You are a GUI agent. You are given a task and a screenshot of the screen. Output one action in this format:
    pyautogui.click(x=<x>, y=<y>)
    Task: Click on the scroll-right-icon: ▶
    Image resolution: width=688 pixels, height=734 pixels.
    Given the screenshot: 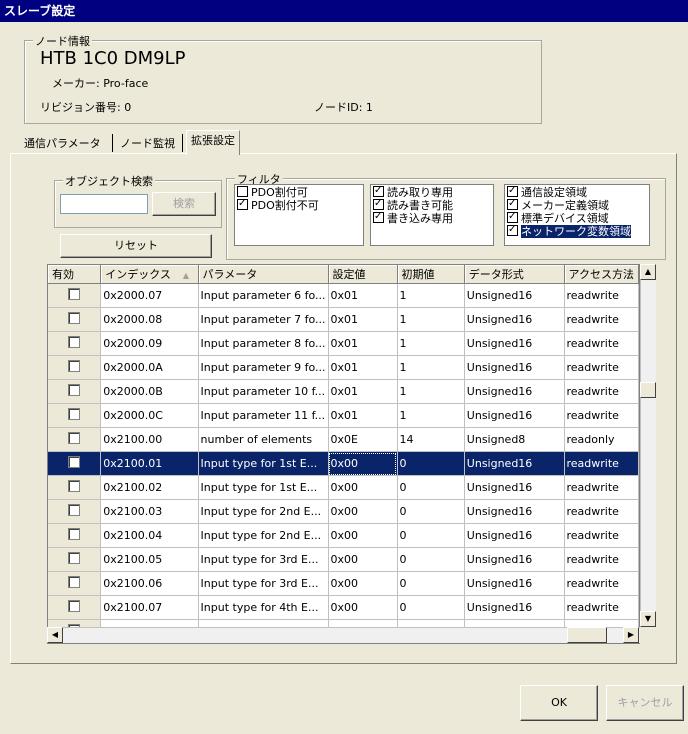 What is the action you would take?
    pyautogui.click(x=631, y=635)
    